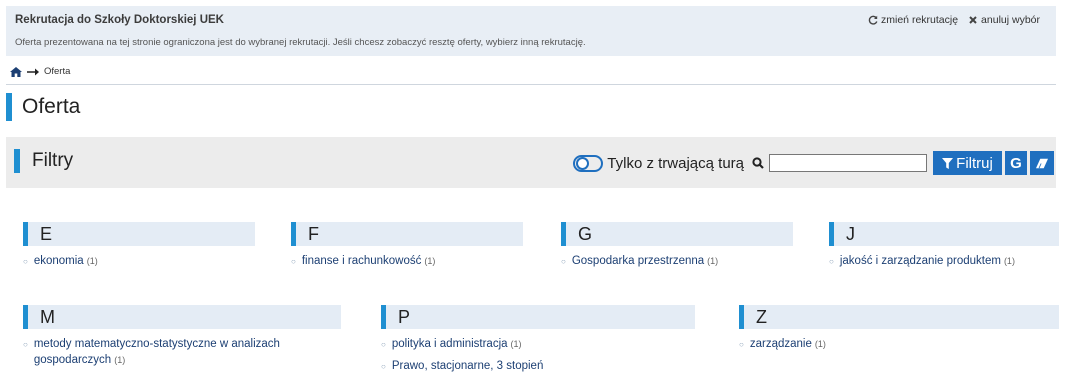  I want to click on filters-title-block: Filtry, so click(43, 161).